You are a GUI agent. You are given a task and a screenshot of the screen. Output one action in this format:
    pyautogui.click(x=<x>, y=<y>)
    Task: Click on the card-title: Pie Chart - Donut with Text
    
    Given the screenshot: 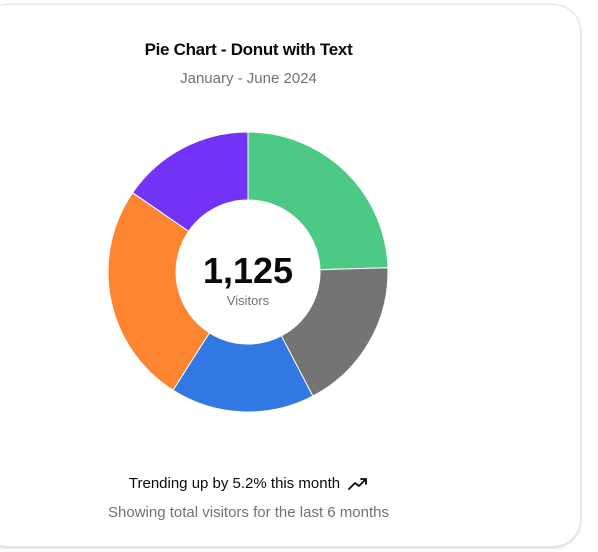 What is the action you would take?
    pyautogui.click(x=248, y=49)
    